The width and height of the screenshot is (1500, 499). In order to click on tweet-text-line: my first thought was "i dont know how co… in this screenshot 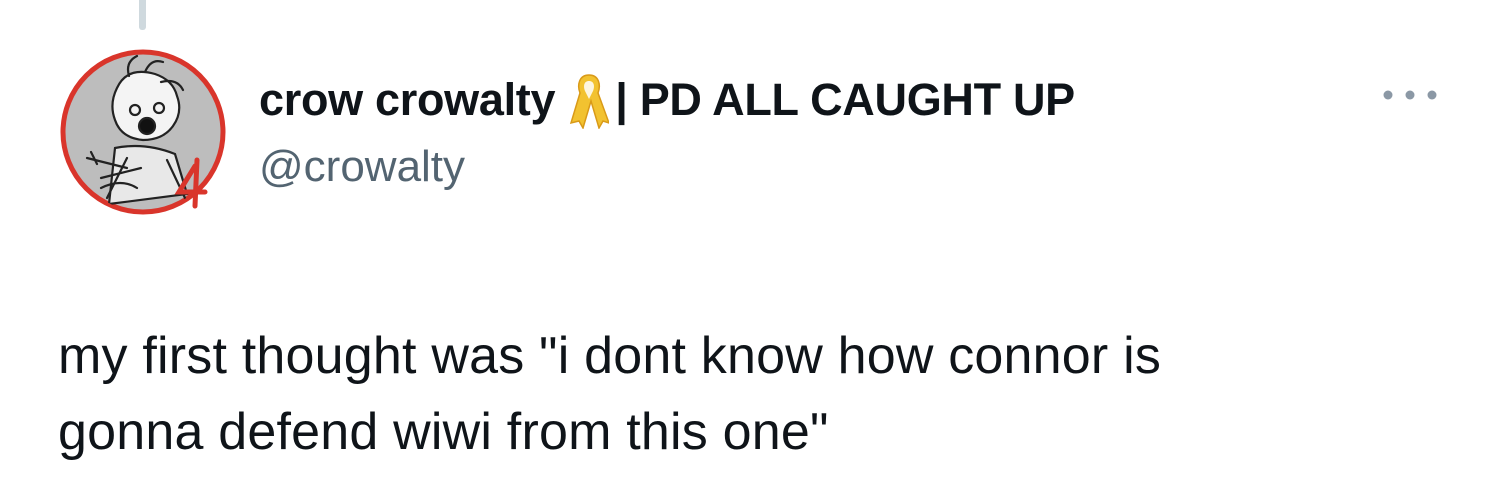, I will do `click(610, 356)`.